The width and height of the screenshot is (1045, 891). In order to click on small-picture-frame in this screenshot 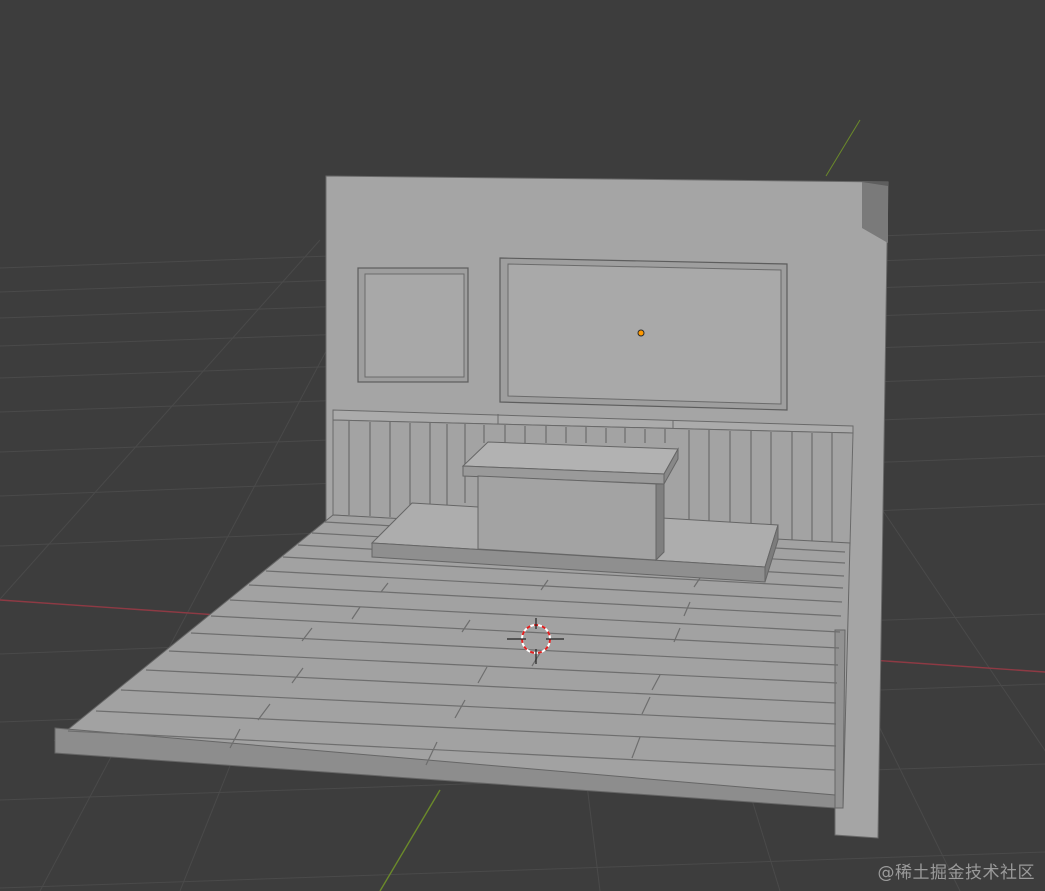, I will do `click(413, 325)`.